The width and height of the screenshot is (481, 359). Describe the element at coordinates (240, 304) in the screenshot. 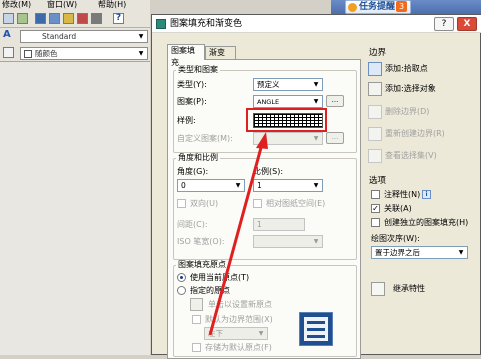

I see `click-set-origin-label: 单击以设置新原点` at that location.